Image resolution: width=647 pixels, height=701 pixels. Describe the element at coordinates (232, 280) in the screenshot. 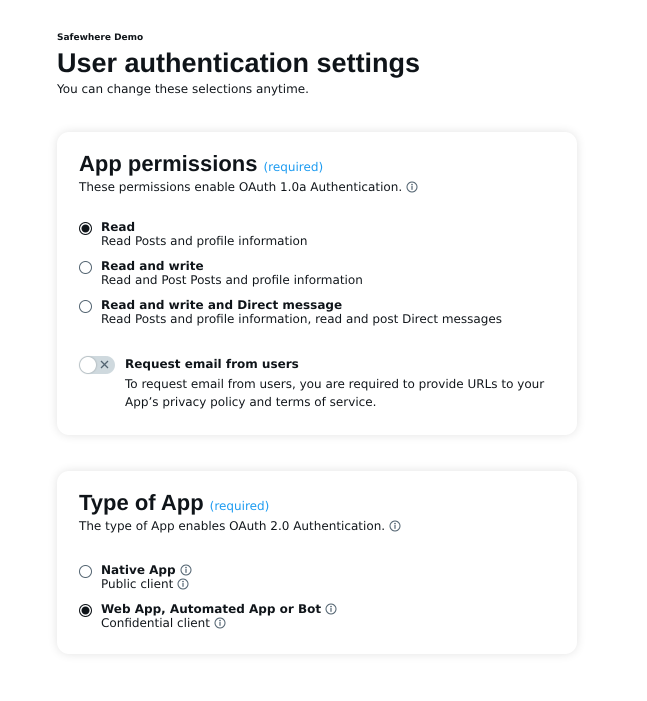

I see `option-description: Read and Post Posts and profile information` at that location.